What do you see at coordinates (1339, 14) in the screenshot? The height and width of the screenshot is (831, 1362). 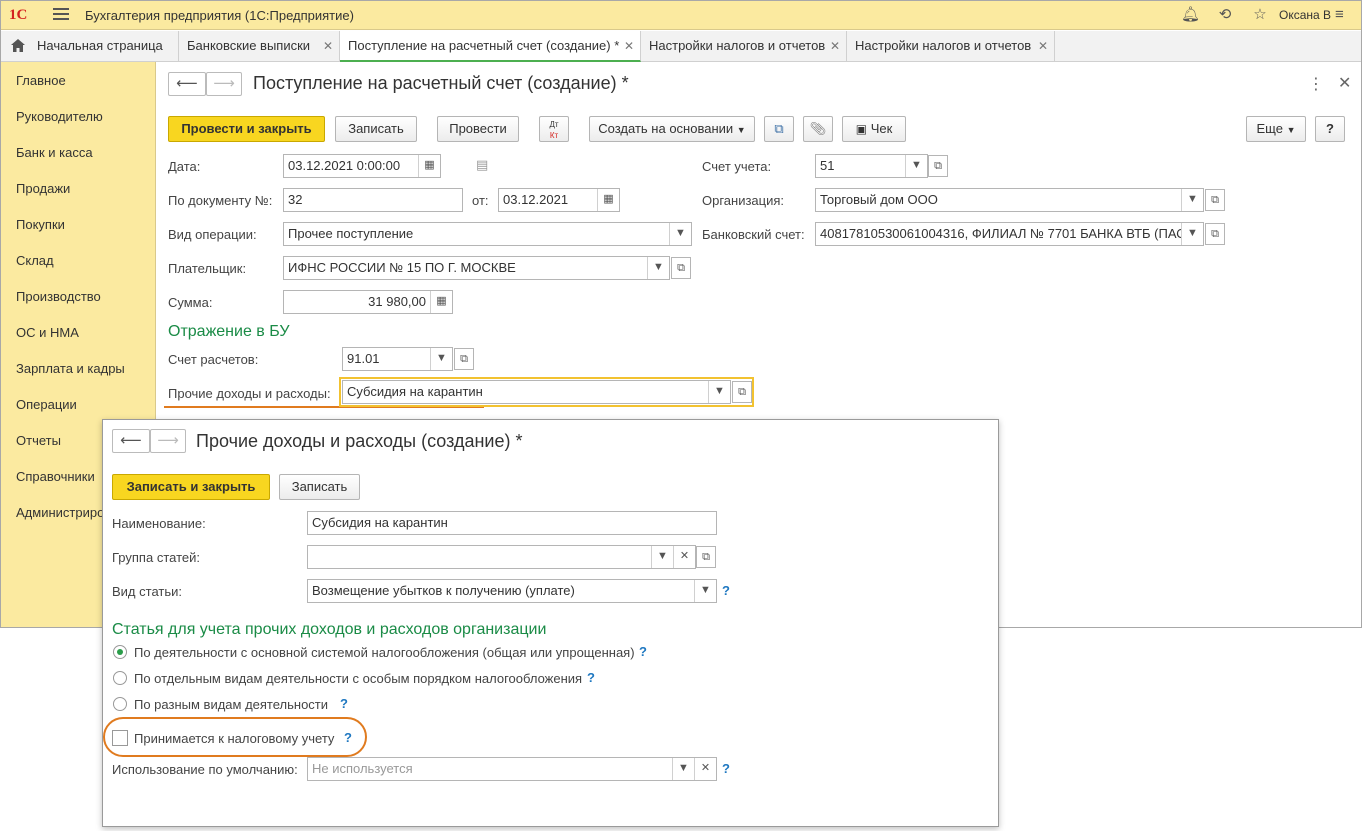 I see `hamburger-menu-icon: ≡` at bounding box center [1339, 14].